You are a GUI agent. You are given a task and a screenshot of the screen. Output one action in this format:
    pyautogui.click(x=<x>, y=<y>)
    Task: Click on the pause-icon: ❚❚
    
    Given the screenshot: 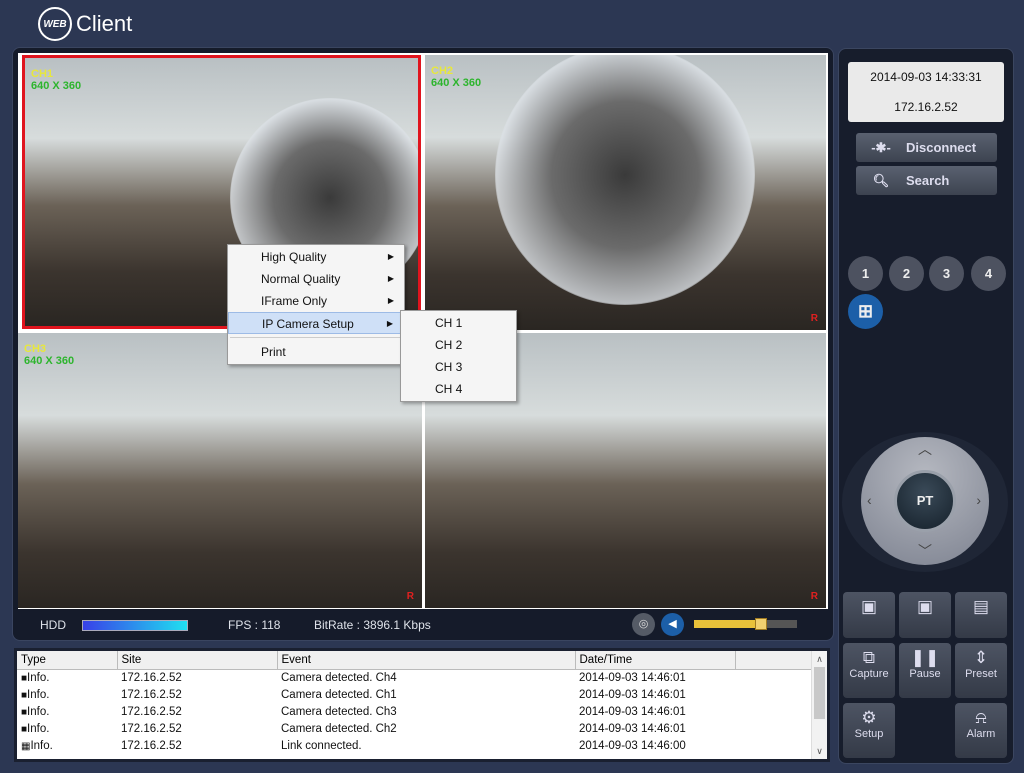 What is the action you would take?
    pyautogui.click(x=925, y=657)
    